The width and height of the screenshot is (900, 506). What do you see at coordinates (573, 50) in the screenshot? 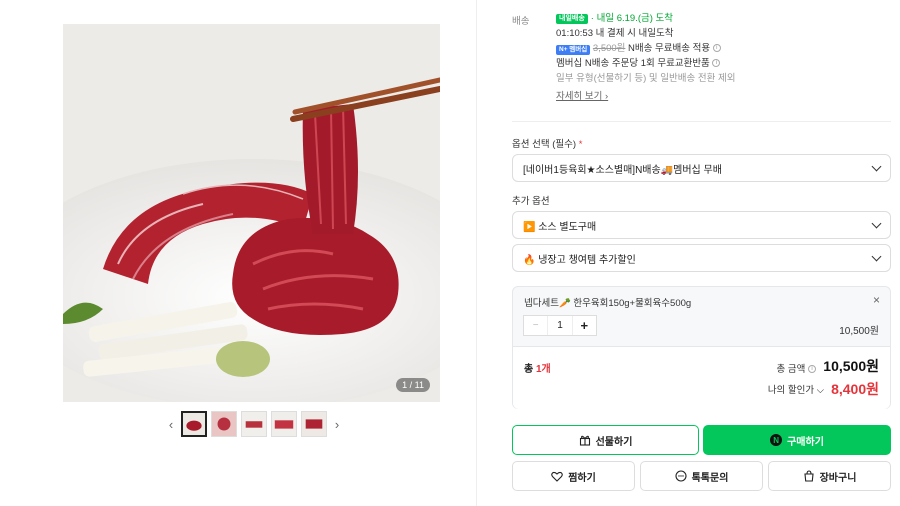
I see `membership-badge: N+ 멤버십` at bounding box center [573, 50].